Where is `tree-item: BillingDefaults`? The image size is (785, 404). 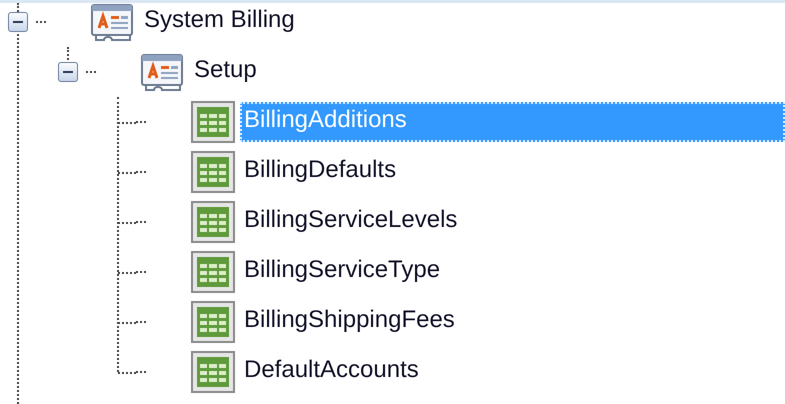
tree-item: BillingDefaults is located at coordinates (512, 172).